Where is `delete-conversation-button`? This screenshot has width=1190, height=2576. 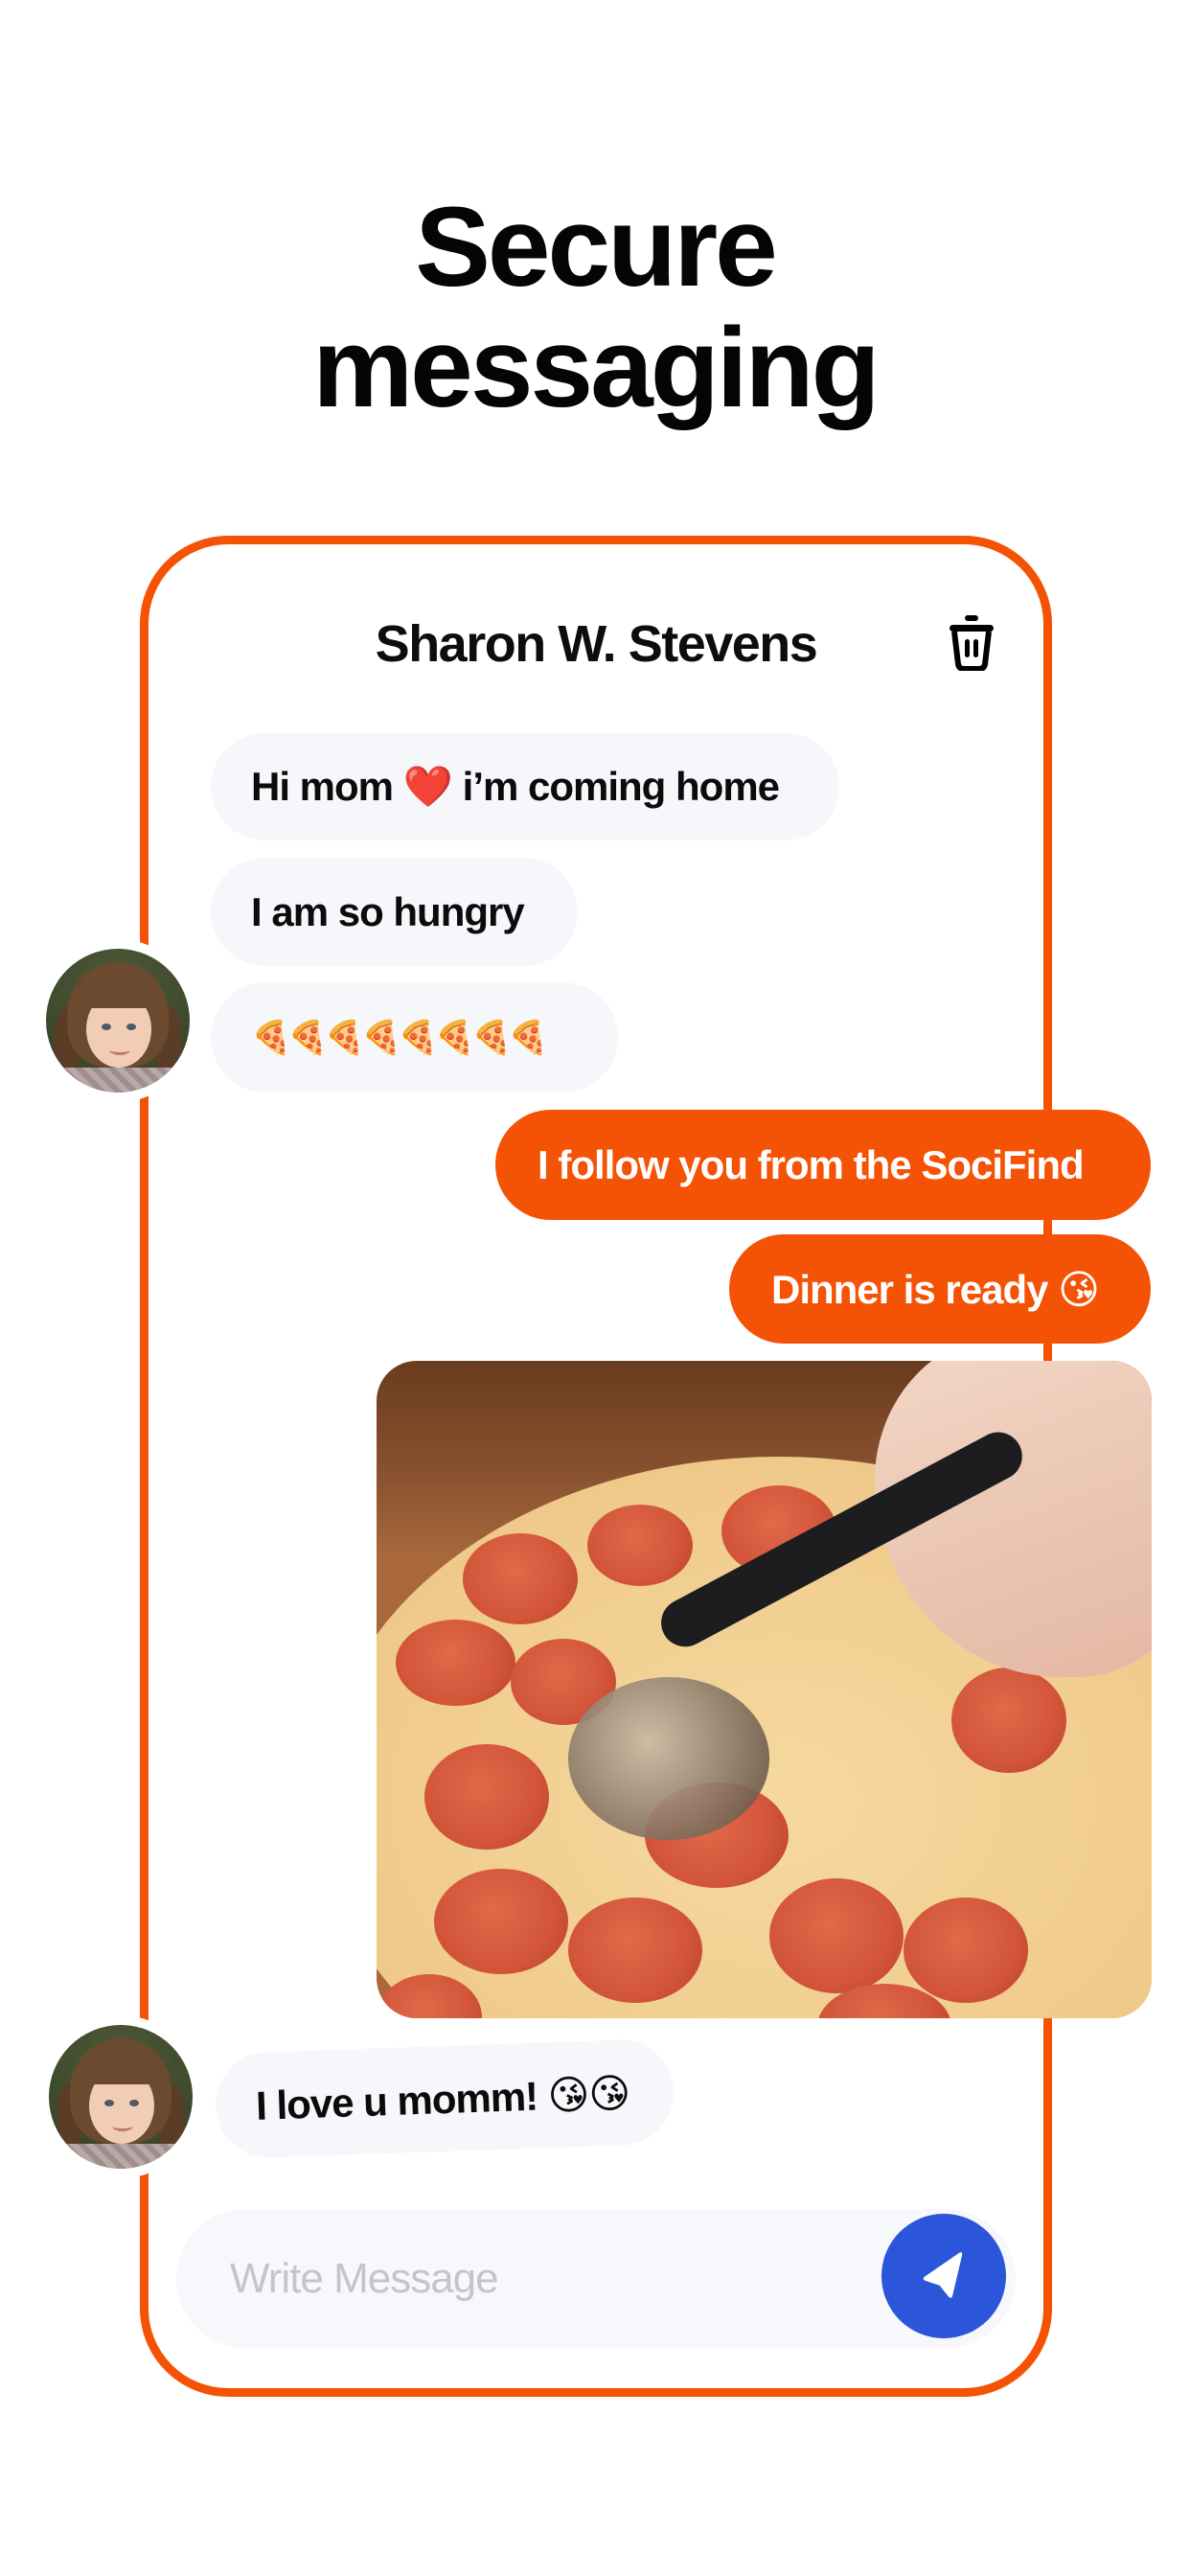
delete-conversation-button is located at coordinates (972, 642).